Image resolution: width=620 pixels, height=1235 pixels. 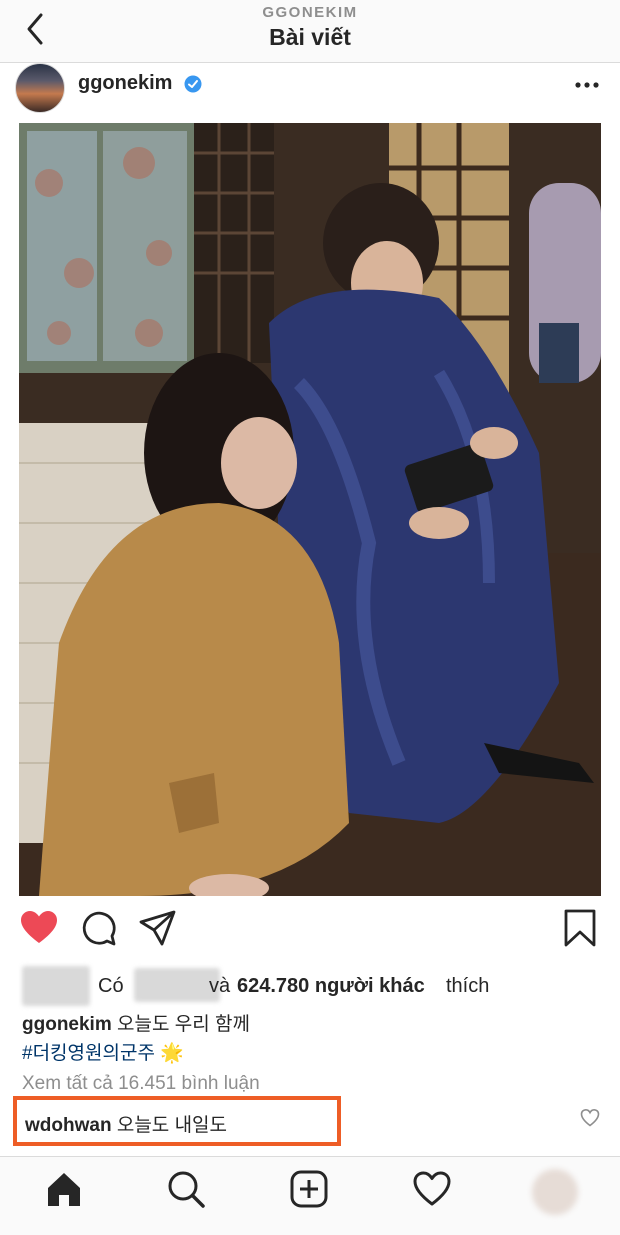 I want to click on comment-username: wdohwan, so click(x=68, y=1125).